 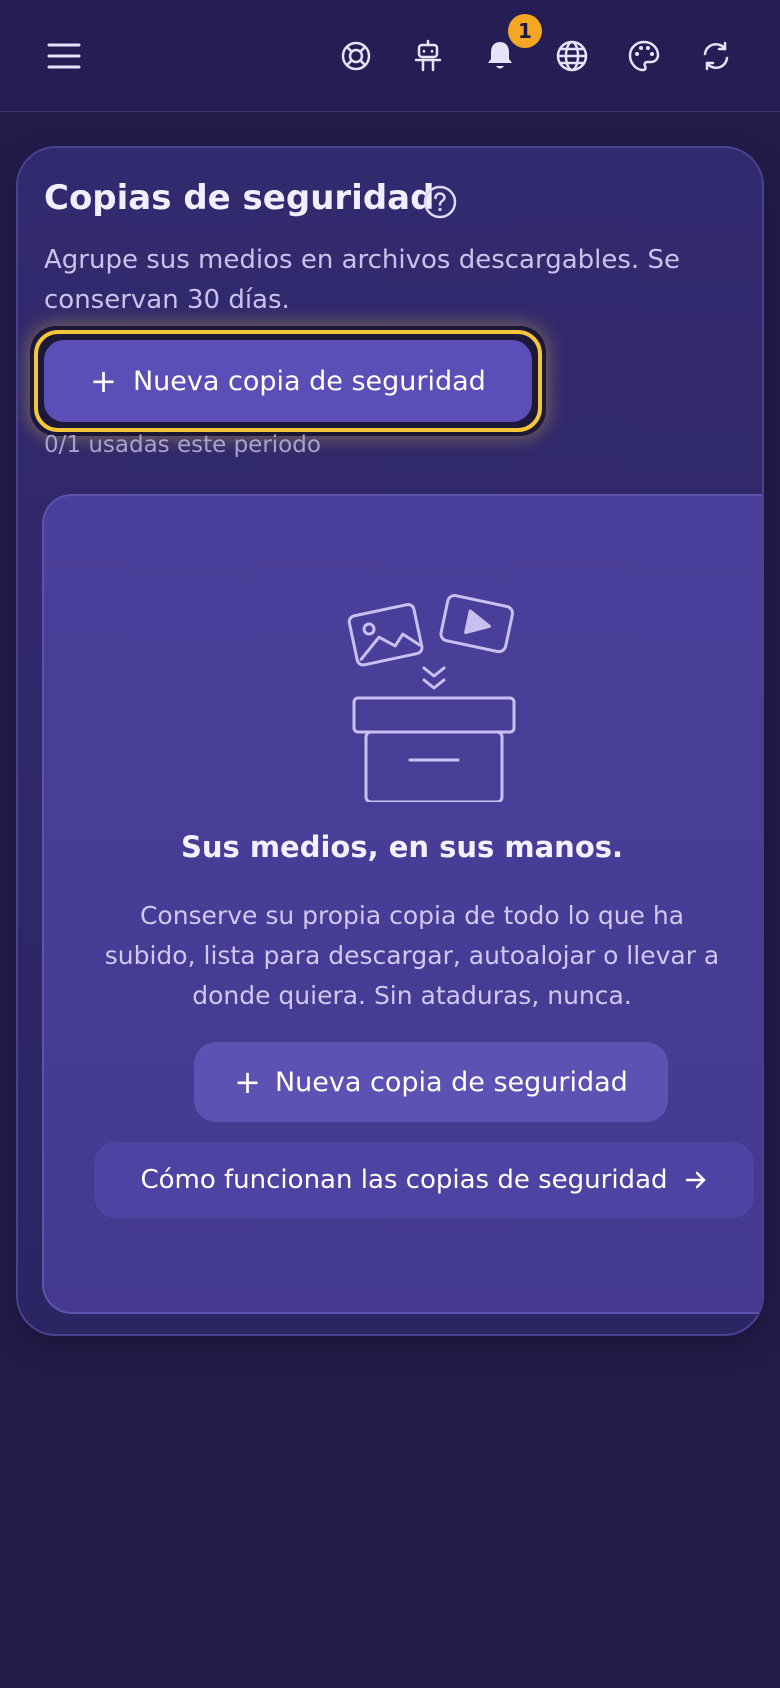 I want to click on how-backups-work-link: Cómo funcionan las copias de seguridad, so click(x=424, y=1180).